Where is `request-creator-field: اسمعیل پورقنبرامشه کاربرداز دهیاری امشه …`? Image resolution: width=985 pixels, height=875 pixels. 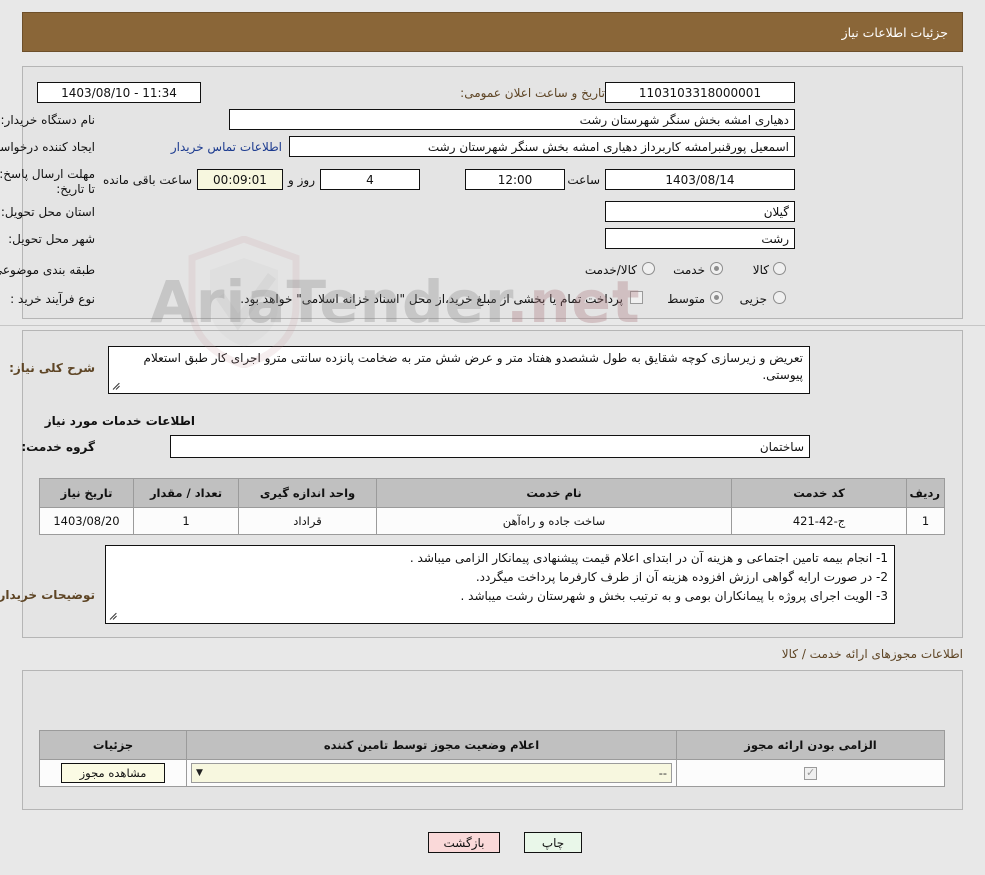 request-creator-field: اسمعیل پورقنبرامشه کاربرداز دهیاری امشه … is located at coordinates (542, 146).